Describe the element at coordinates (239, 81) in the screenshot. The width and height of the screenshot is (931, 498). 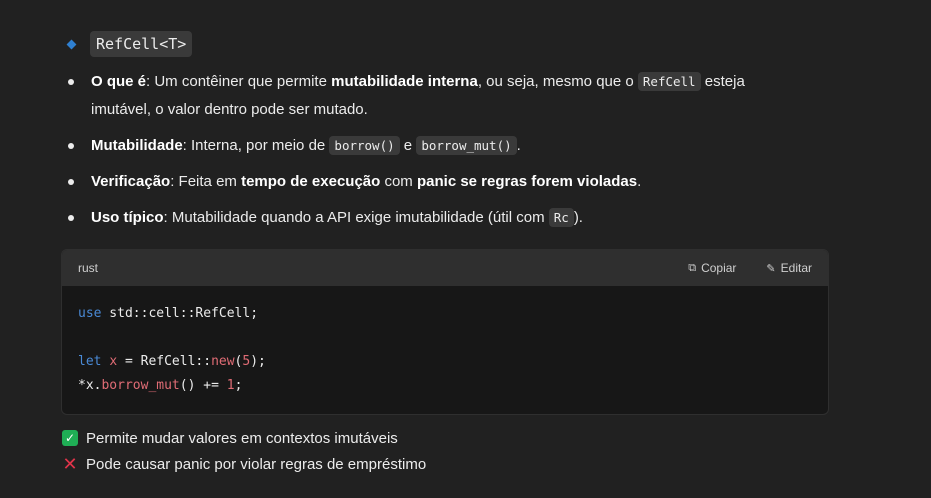
I see `bullet-text: : Um contêiner que permite` at that location.